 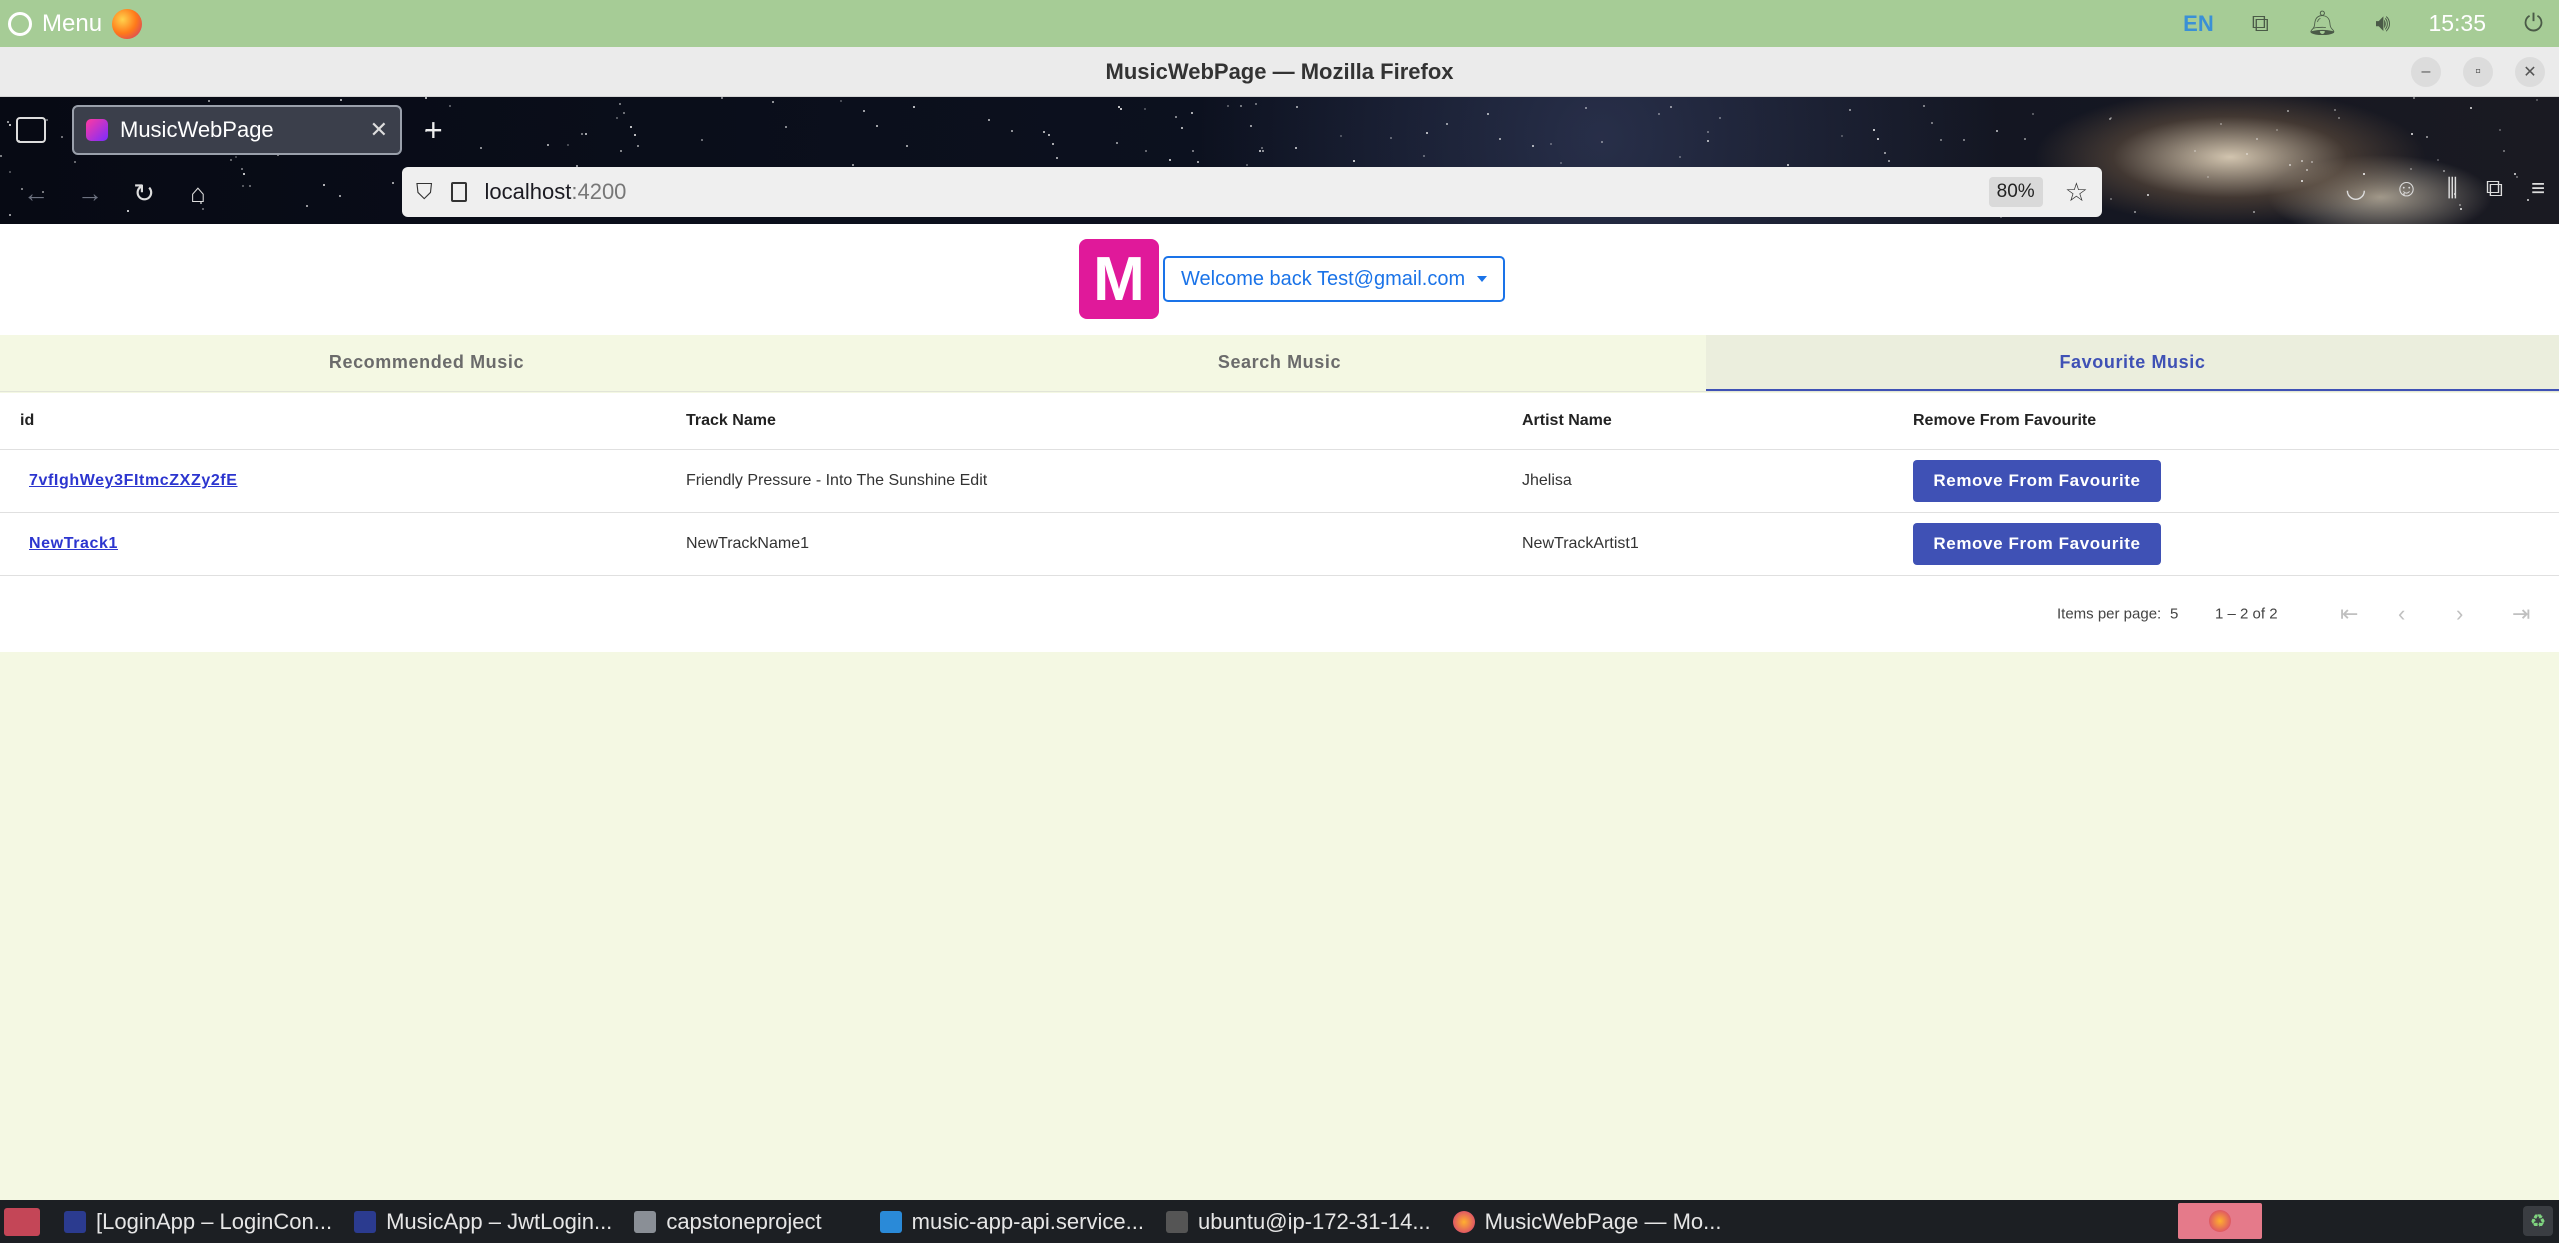 What do you see at coordinates (2322, 23) in the screenshot?
I see `notification-icon: 🔔︎` at bounding box center [2322, 23].